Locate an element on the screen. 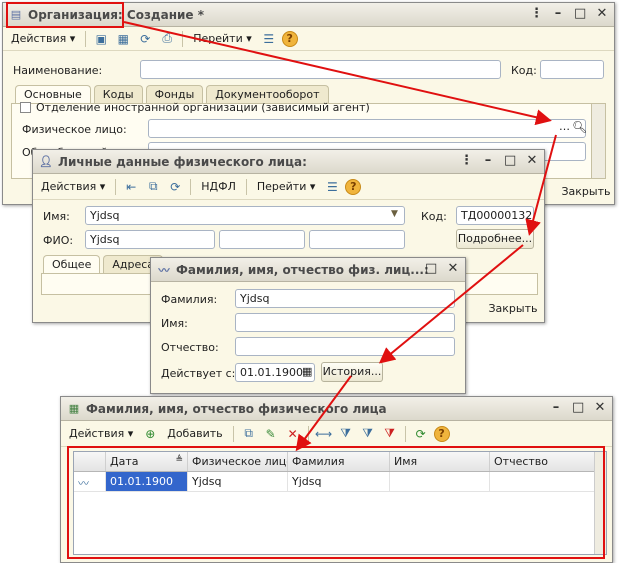  cell-person: Yjdsq is located at coordinates (238, 481).